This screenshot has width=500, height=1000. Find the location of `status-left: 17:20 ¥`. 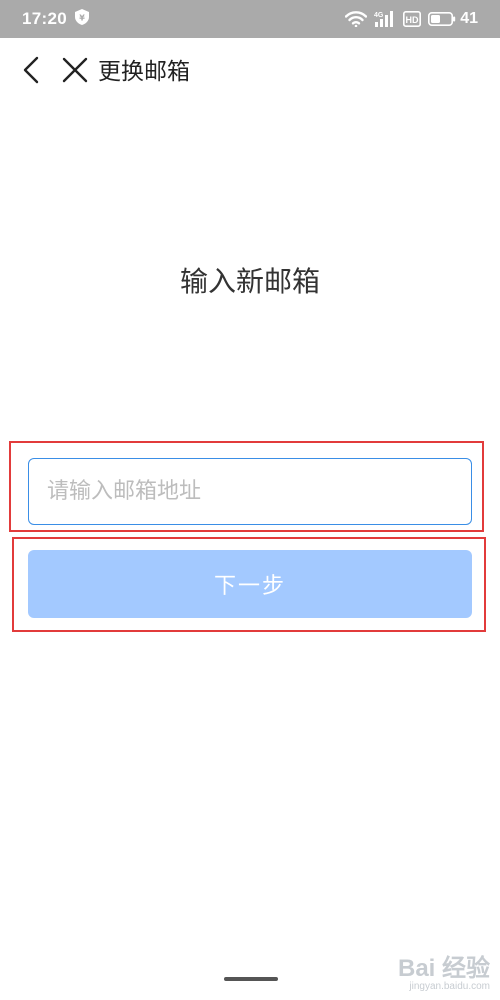

status-left: 17:20 ¥ is located at coordinates (55, 19).